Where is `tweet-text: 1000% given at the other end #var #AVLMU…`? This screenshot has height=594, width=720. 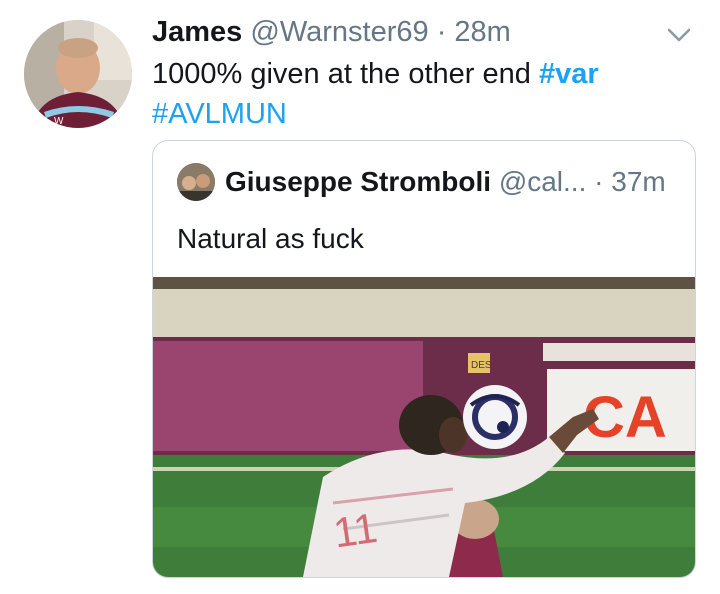 tweet-text: 1000% given at the other end #var #AVLMU… is located at coordinates (422, 94).